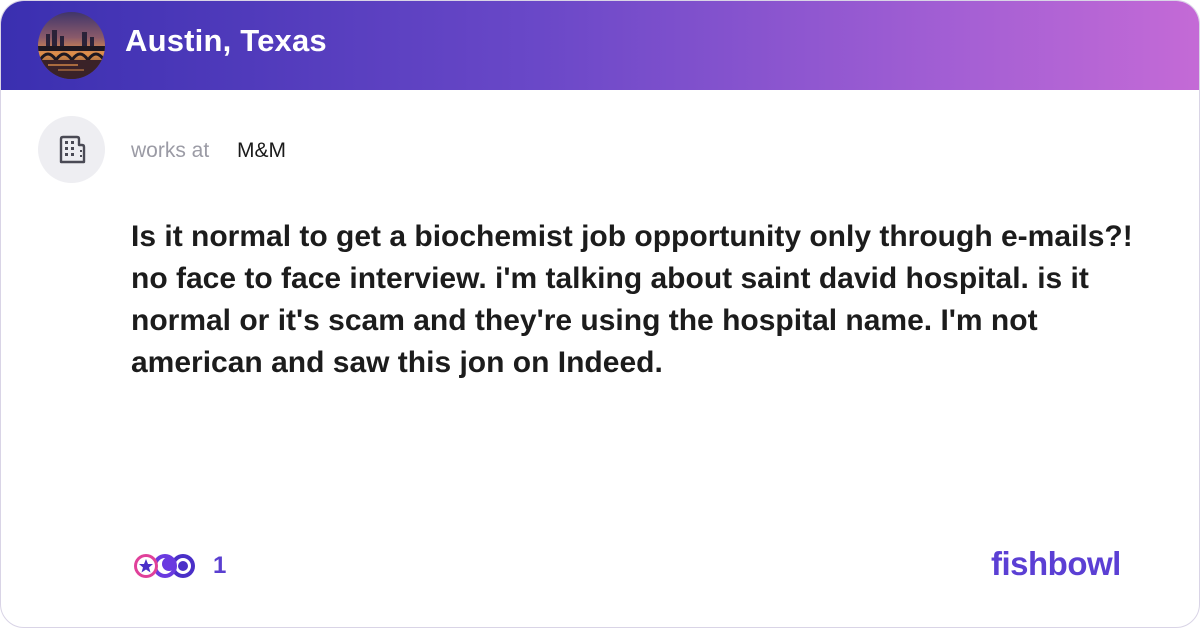 Image resolution: width=1200 pixels, height=628 pixels. I want to click on reactions-bar: 1, so click(178, 566).